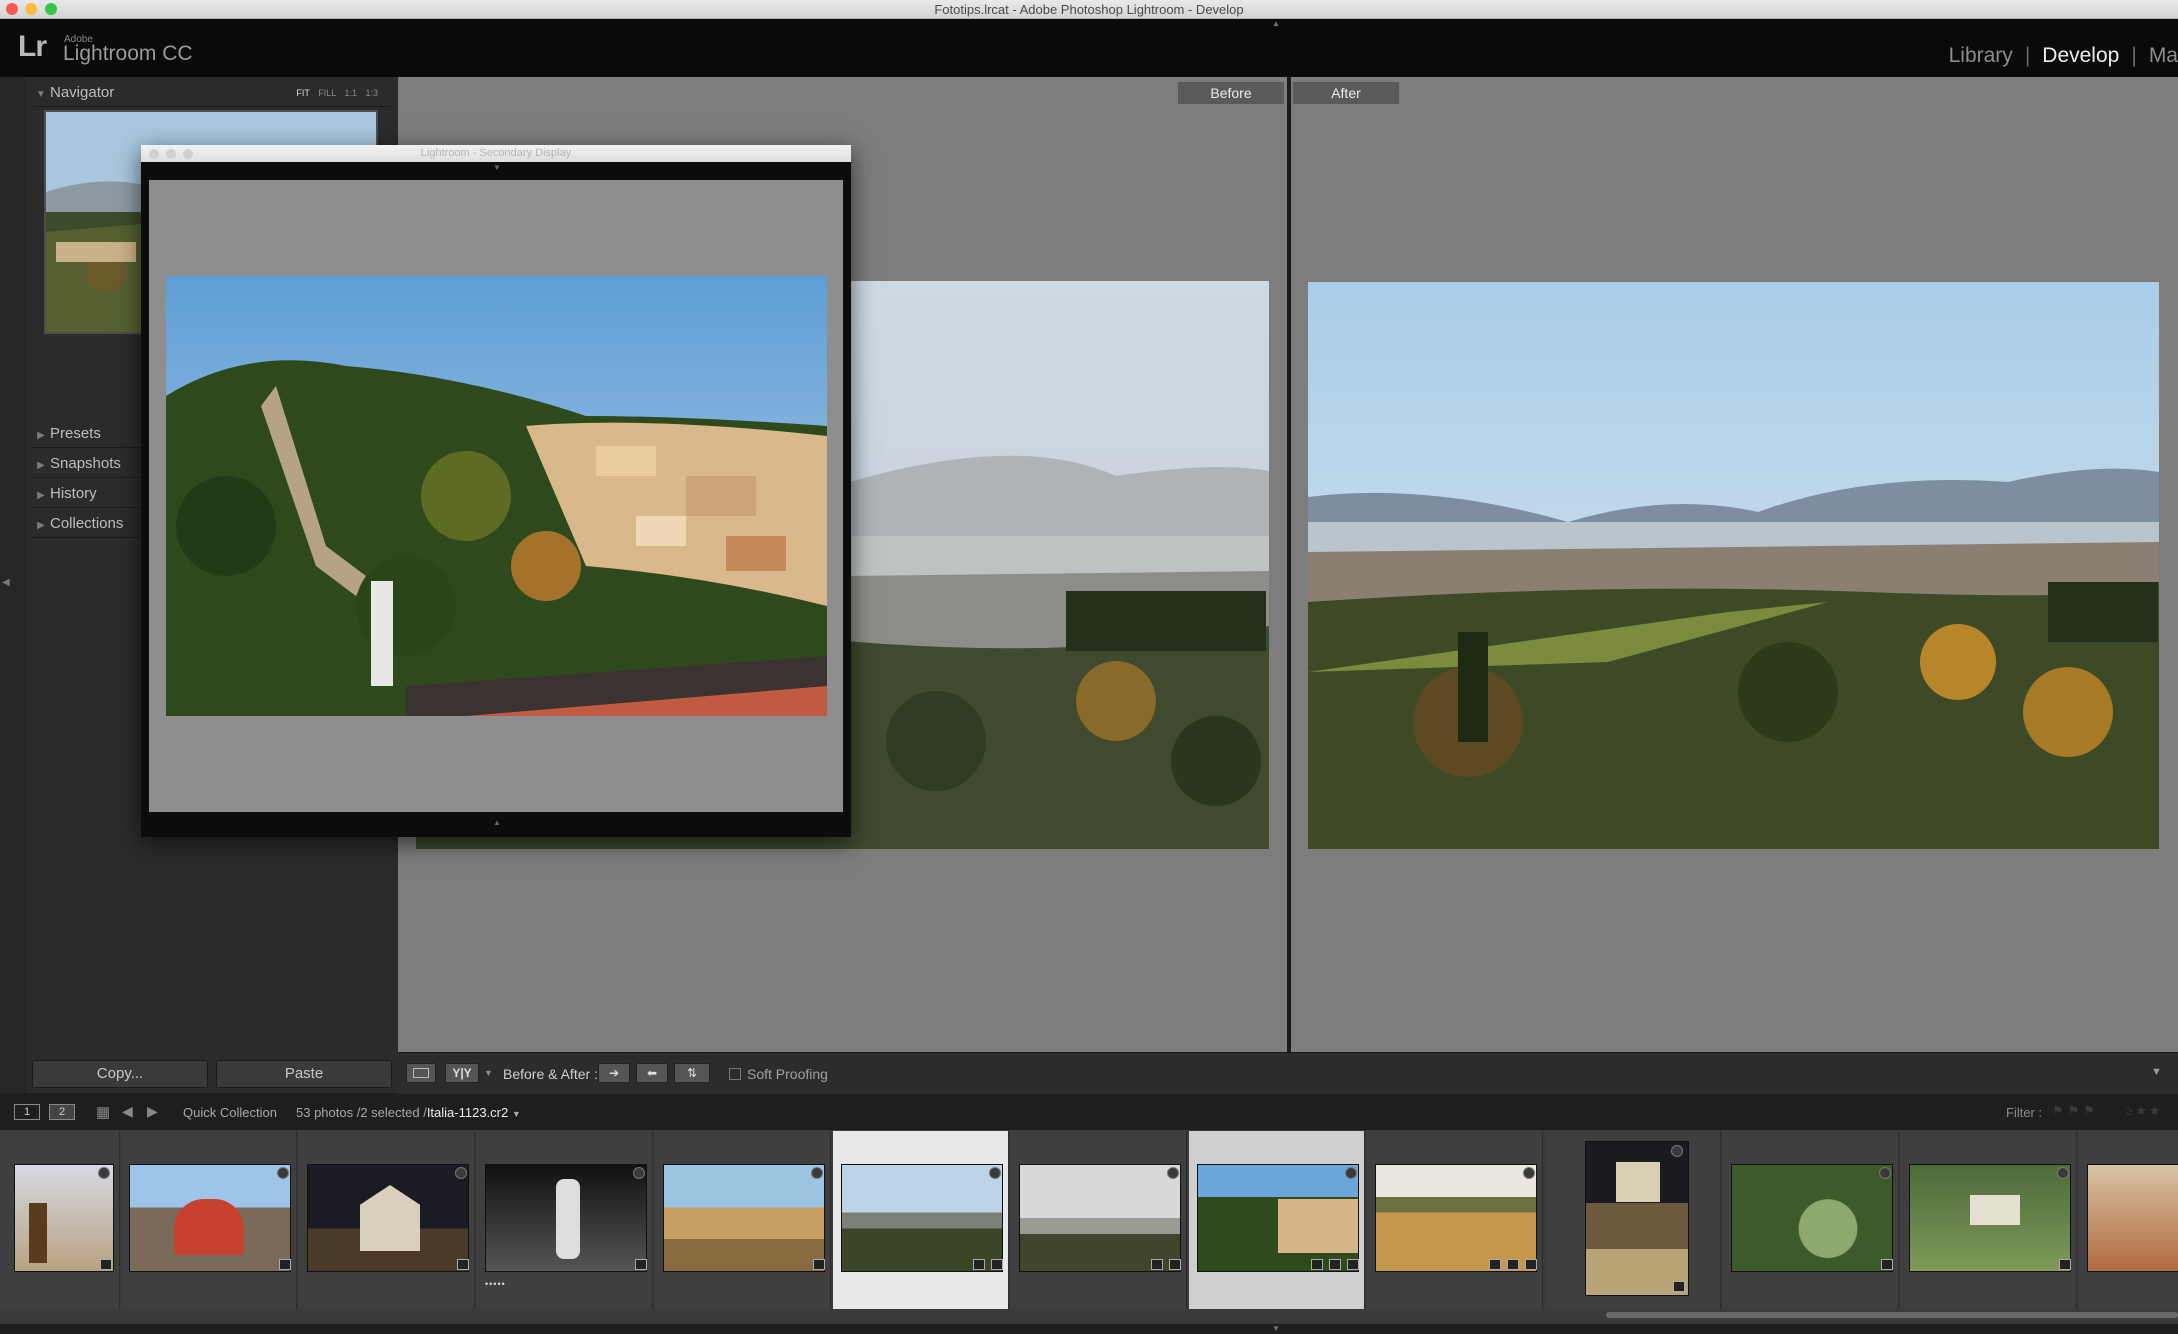 This screenshot has width=2178, height=1334. I want to click on copy-after-to-before-button: ⬅, so click(652, 1073).